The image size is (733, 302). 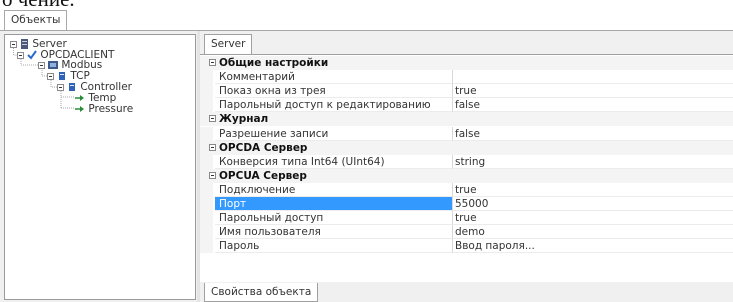 What do you see at coordinates (334, 232) in the screenshot?
I see `property-name: Имя пользователя` at bounding box center [334, 232].